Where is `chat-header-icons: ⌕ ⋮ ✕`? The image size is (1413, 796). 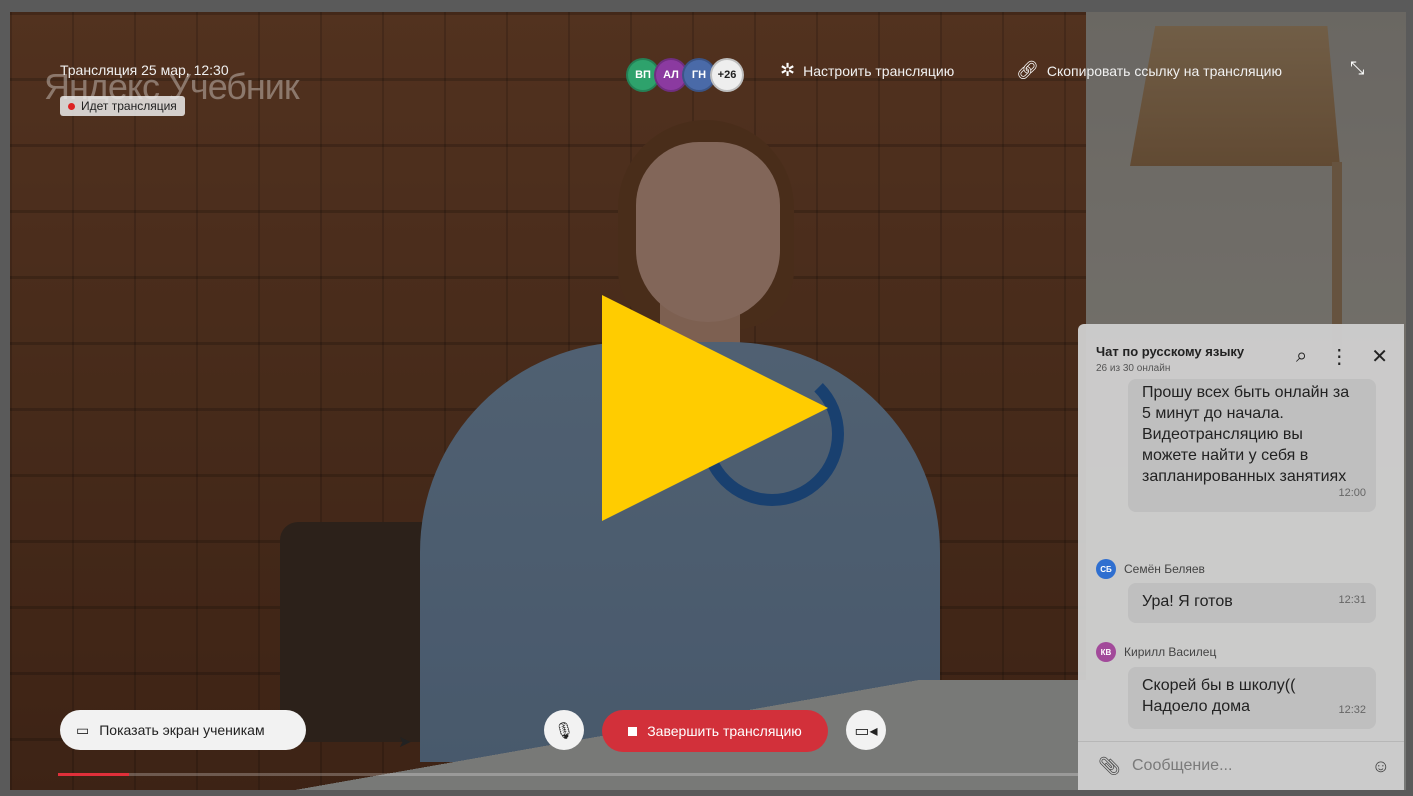 chat-header-icons: ⌕ ⋮ ✕ is located at coordinates (1342, 356).